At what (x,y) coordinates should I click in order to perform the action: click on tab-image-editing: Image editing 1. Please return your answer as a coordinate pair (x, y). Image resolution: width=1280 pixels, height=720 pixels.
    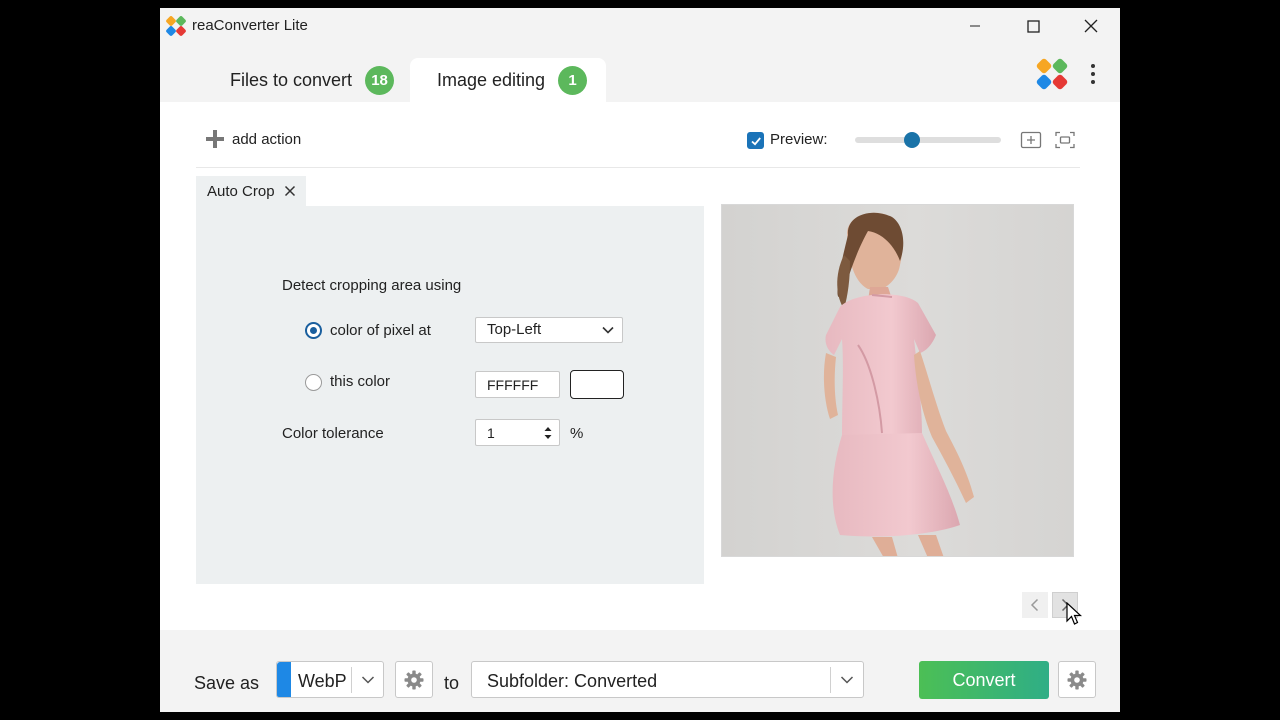
    Looking at the image, I should click on (508, 80).